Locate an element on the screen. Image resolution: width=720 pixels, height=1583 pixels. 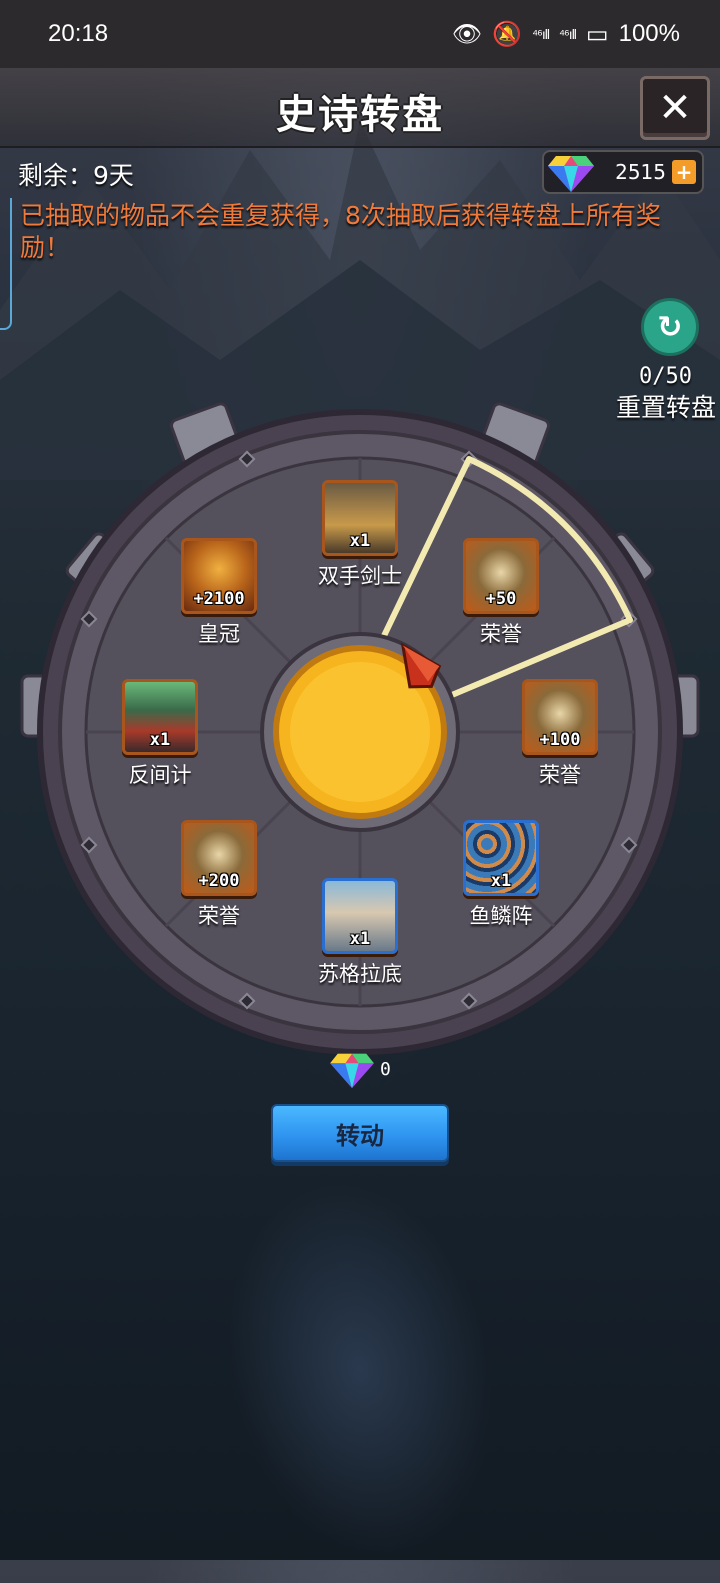
spin-cost-value: 0 is located at coordinates (385, 1069).